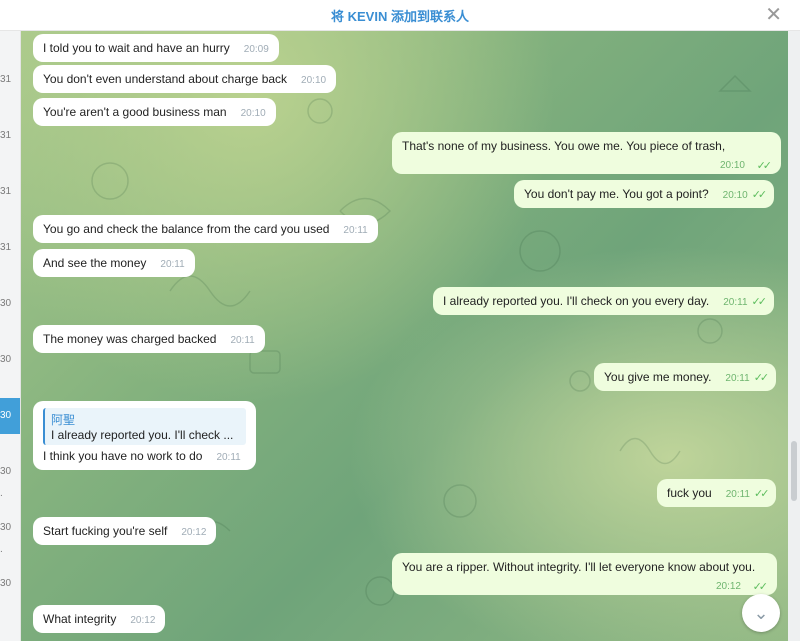  Describe the element at coordinates (136, 48) in the screenshot. I see `message-text: I told you to wait and have an hurry` at that location.